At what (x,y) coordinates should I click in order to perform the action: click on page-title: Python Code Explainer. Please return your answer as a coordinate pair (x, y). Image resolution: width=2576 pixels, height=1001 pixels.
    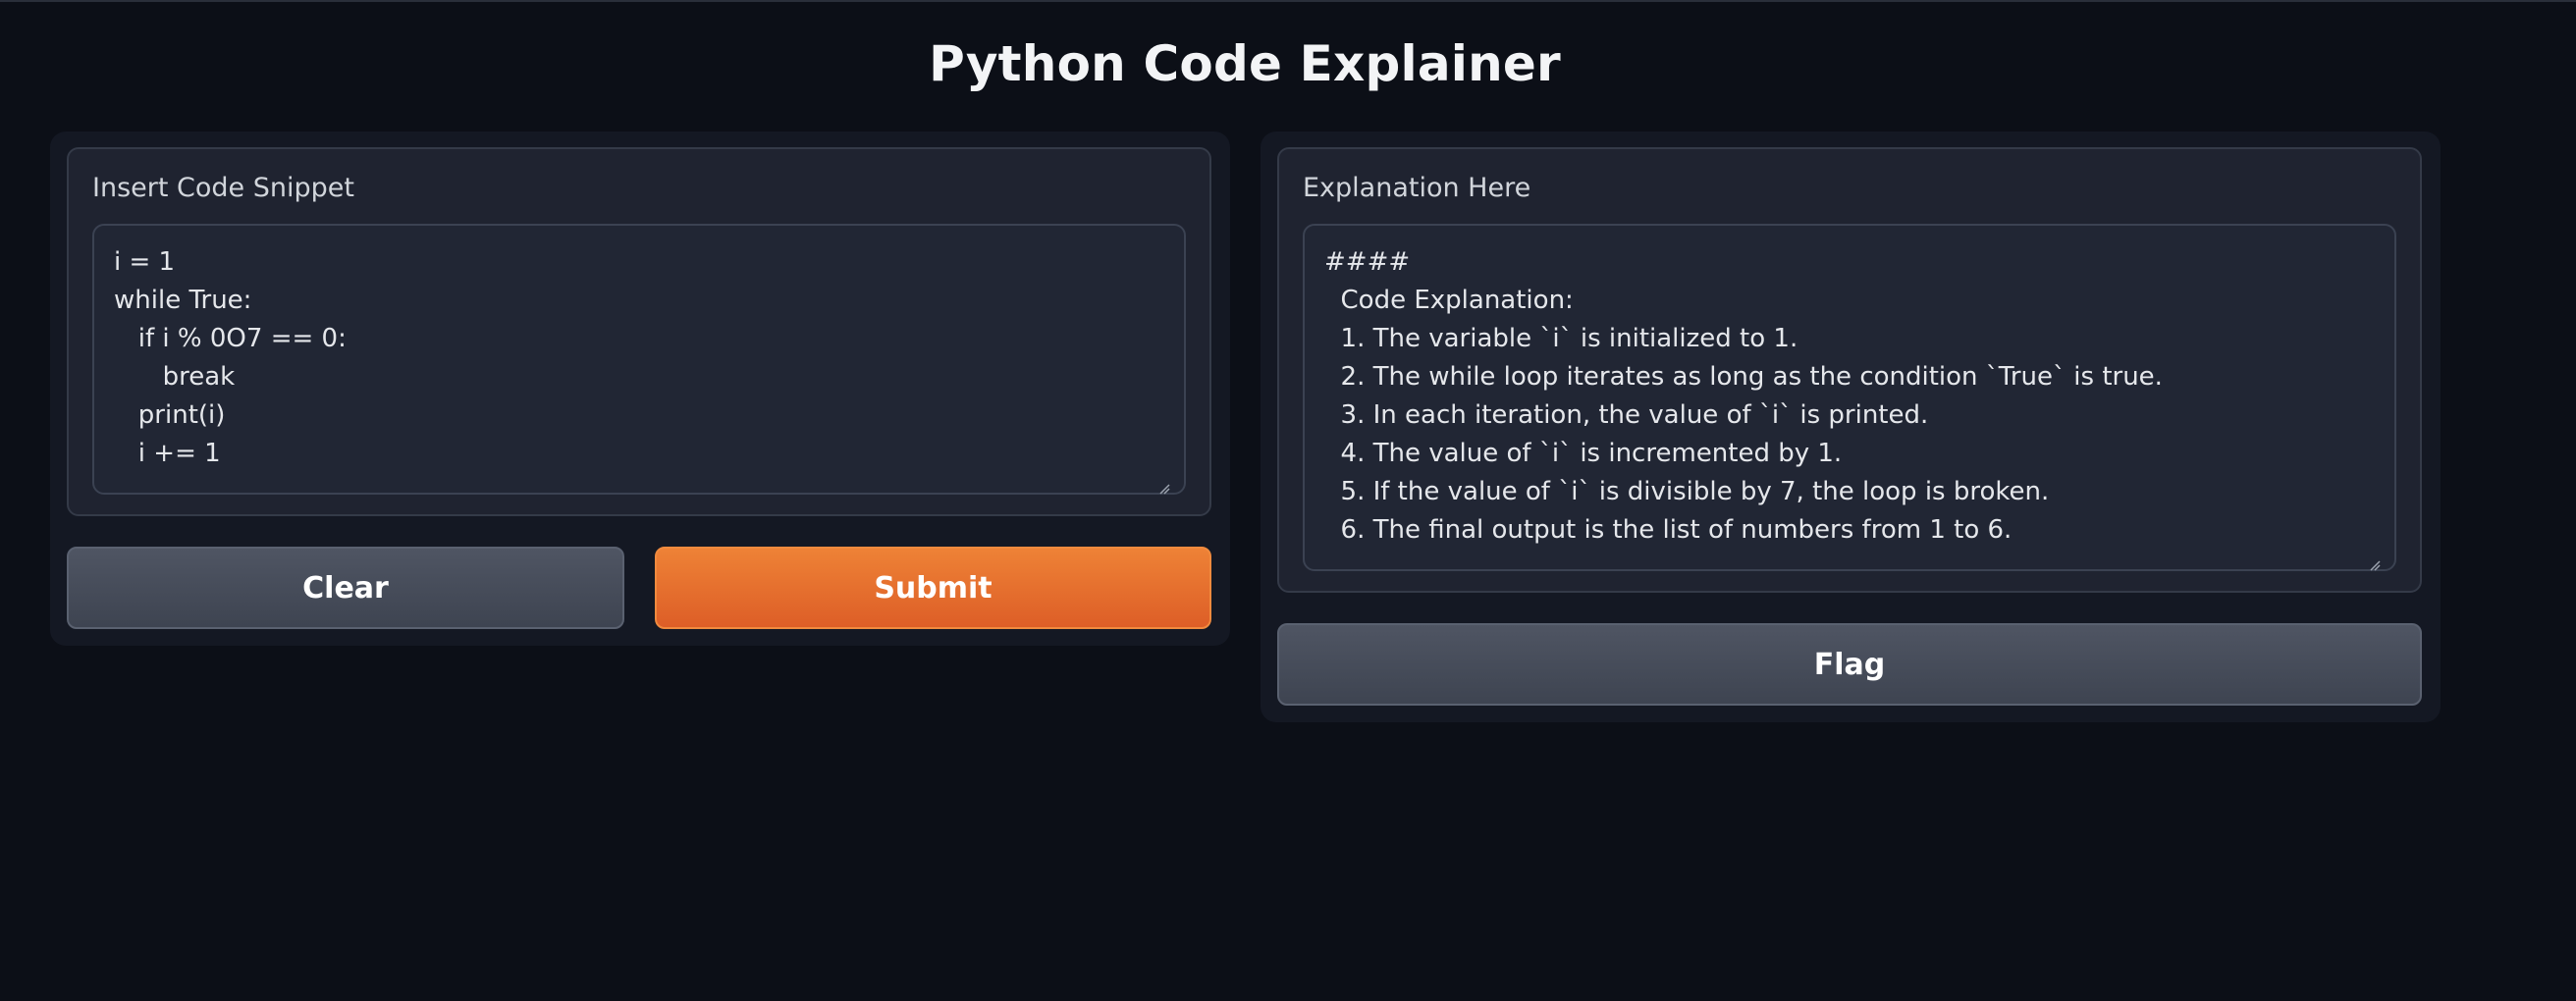
    Looking at the image, I should click on (1245, 63).